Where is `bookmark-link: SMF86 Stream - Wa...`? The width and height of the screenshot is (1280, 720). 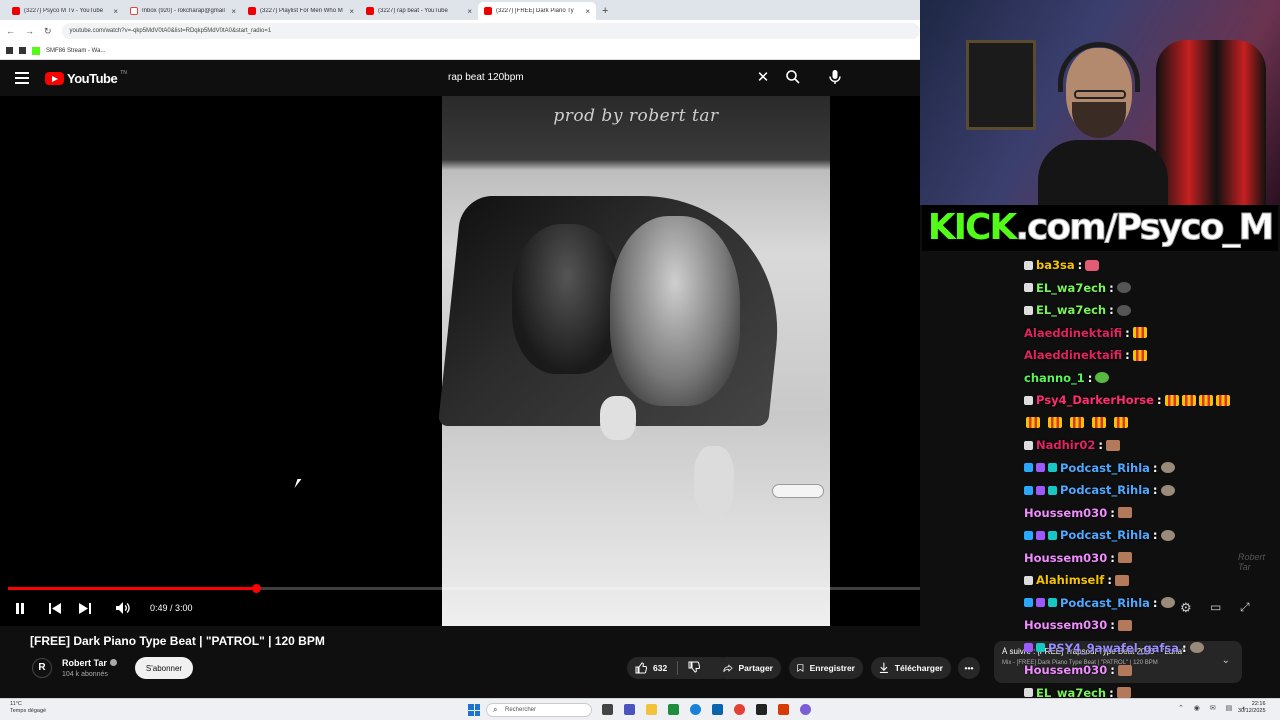 bookmark-link: SMF86 Stream - Wa... is located at coordinates (75, 51).